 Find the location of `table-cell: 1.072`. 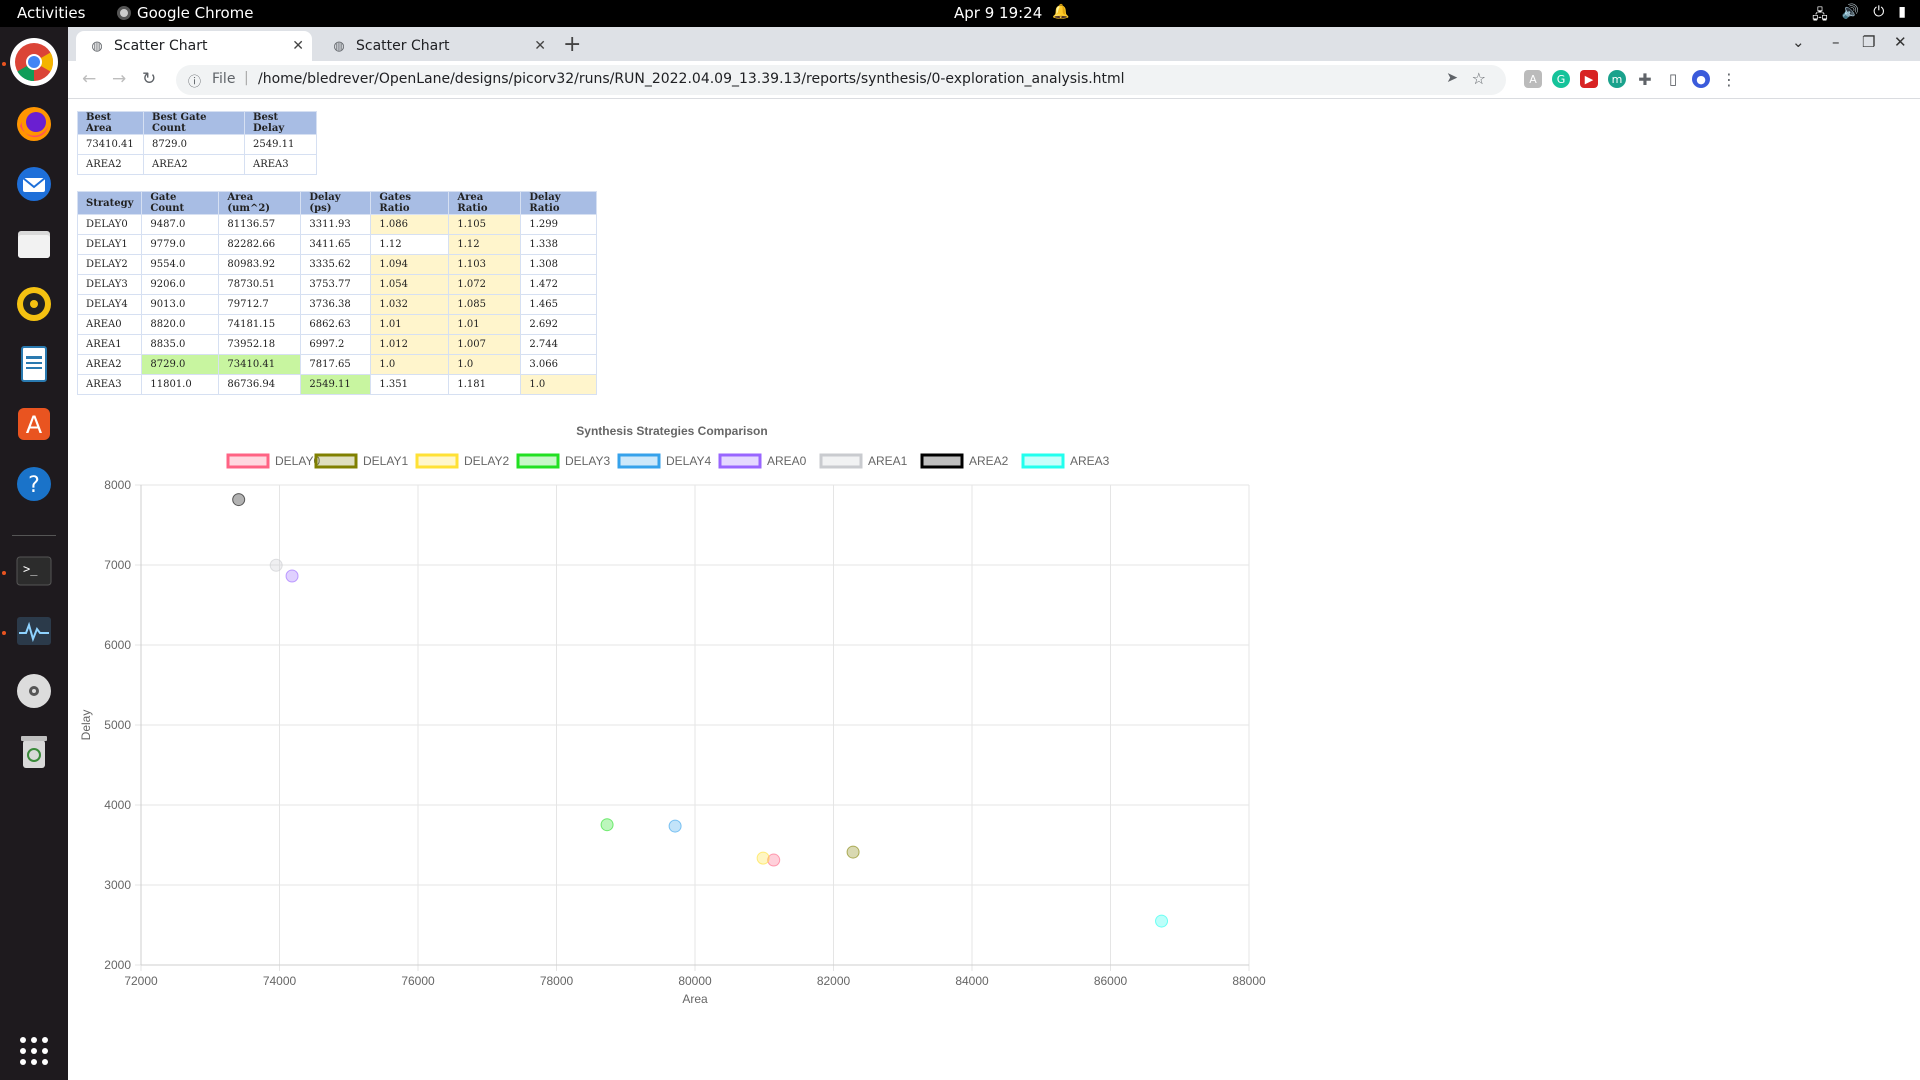

table-cell: 1.072 is located at coordinates (485, 284).